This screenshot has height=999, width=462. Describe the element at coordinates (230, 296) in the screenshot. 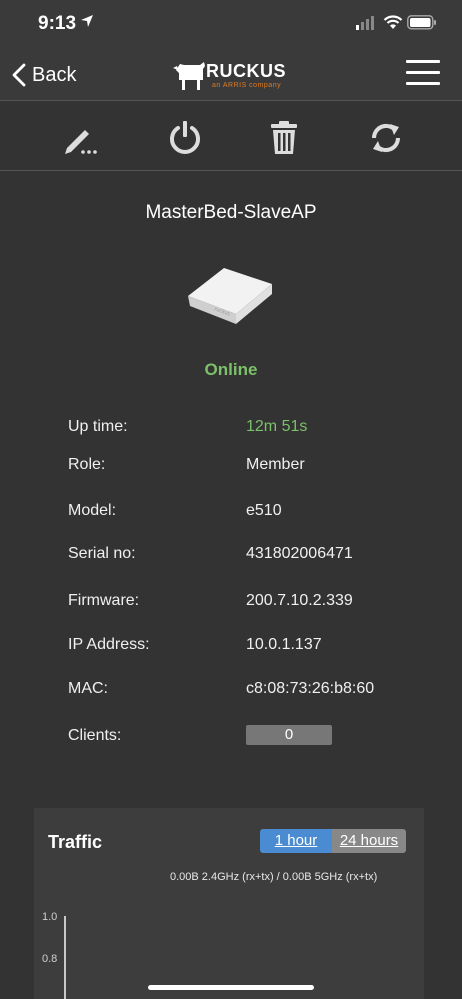

I see `access-point-image: ruckus` at that location.